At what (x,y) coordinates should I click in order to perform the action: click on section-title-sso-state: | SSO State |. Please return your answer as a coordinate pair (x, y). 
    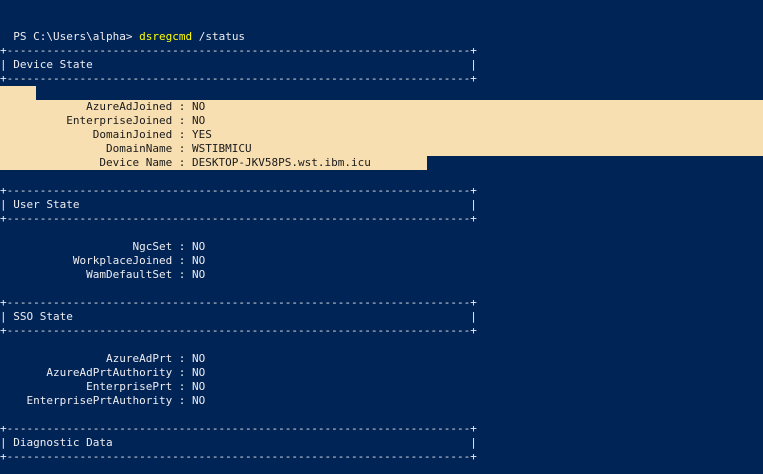
    Looking at the image, I should click on (238, 316).